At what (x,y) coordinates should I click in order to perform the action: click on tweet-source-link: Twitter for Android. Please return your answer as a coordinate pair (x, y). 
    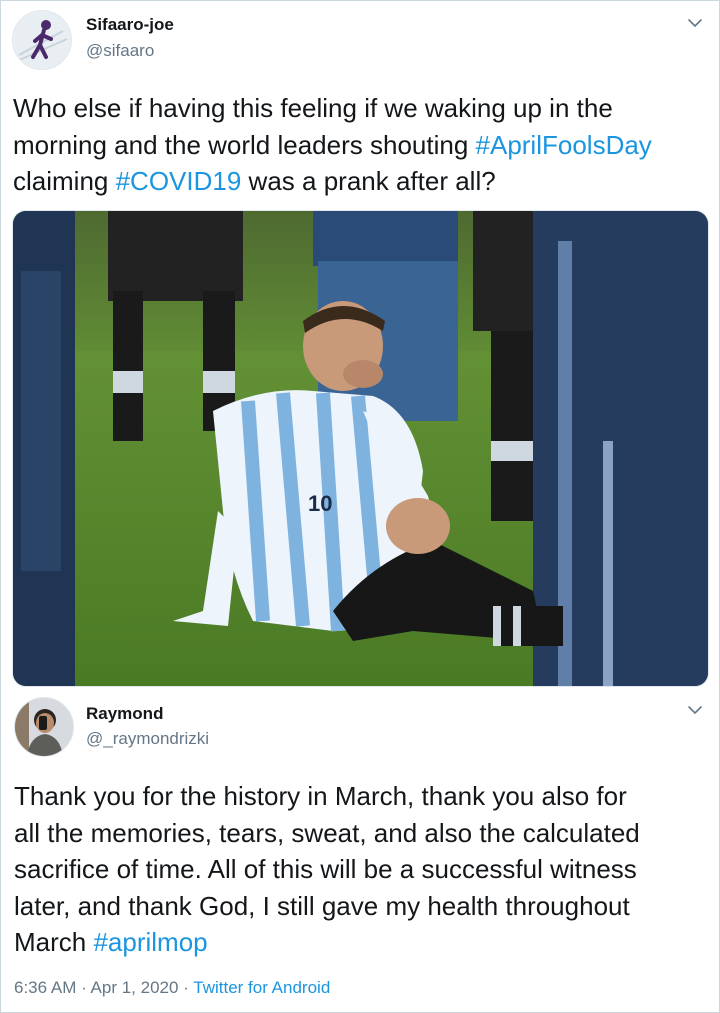
    Looking at the image, I should click on (261, 987).